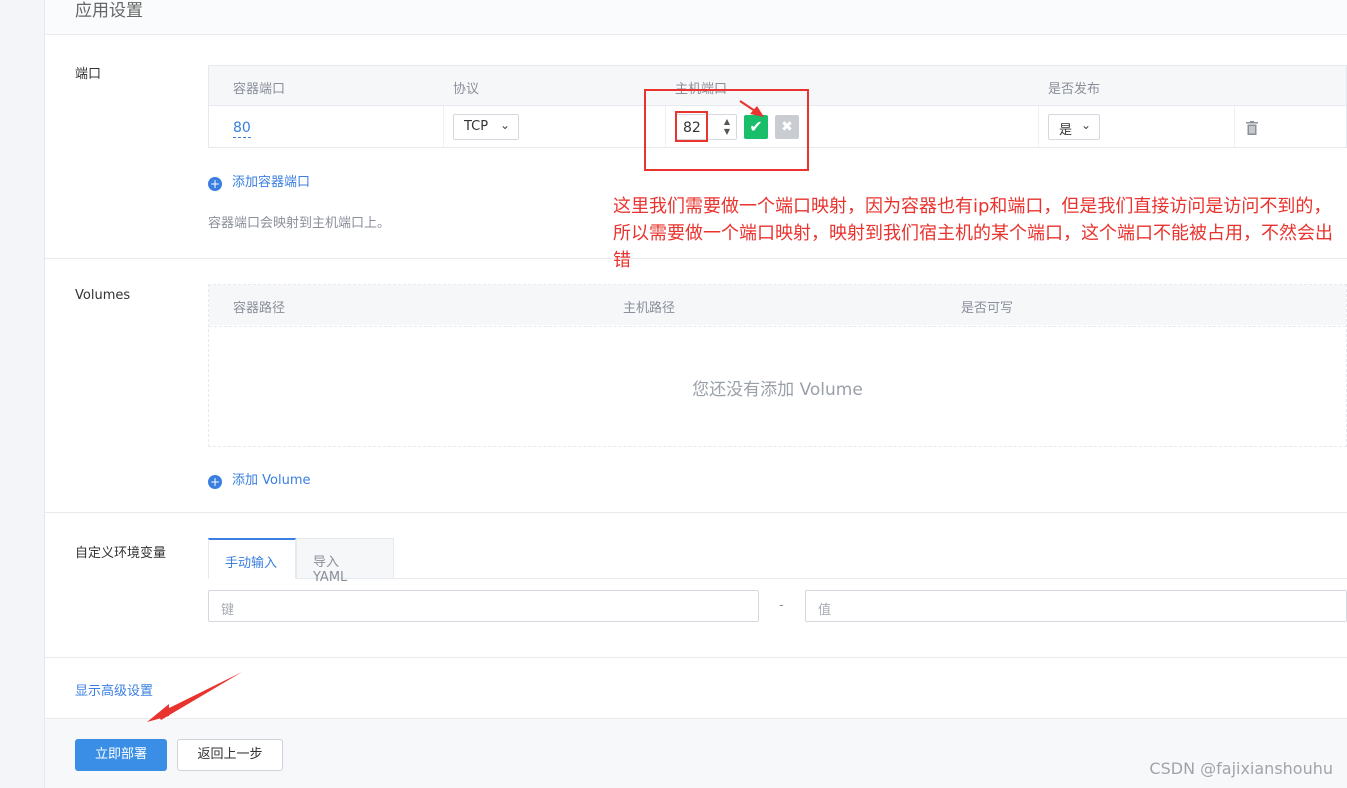 The width and height of the screenshot is (1347, 788). I want to click on column-header-protocol: 协议, so click(466, 89).